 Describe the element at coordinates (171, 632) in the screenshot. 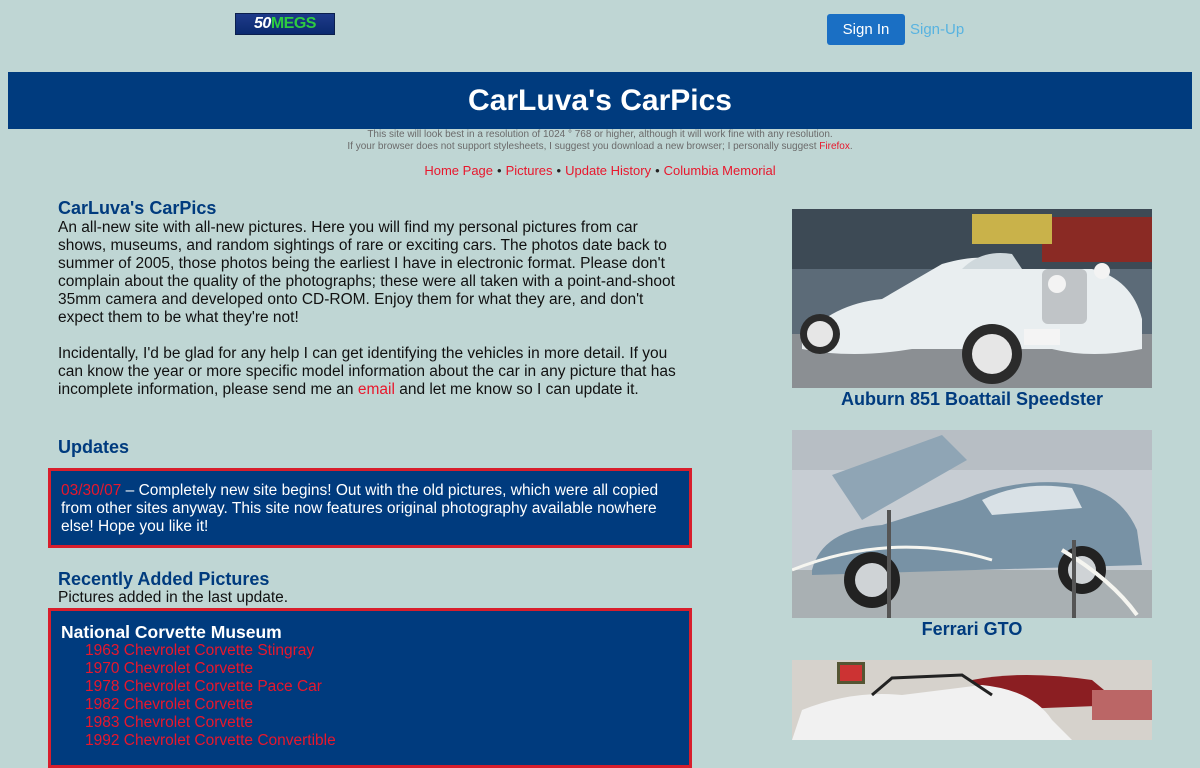

I see `museum-name: National Corvette Museum` at that location.